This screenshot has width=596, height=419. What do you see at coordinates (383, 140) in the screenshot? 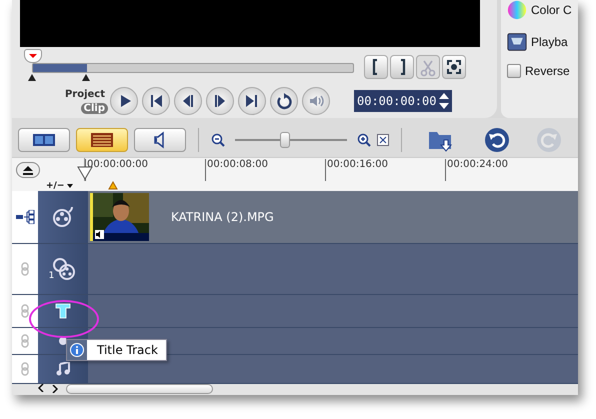
I see `fit-icon` at bounding box center [383, 140].